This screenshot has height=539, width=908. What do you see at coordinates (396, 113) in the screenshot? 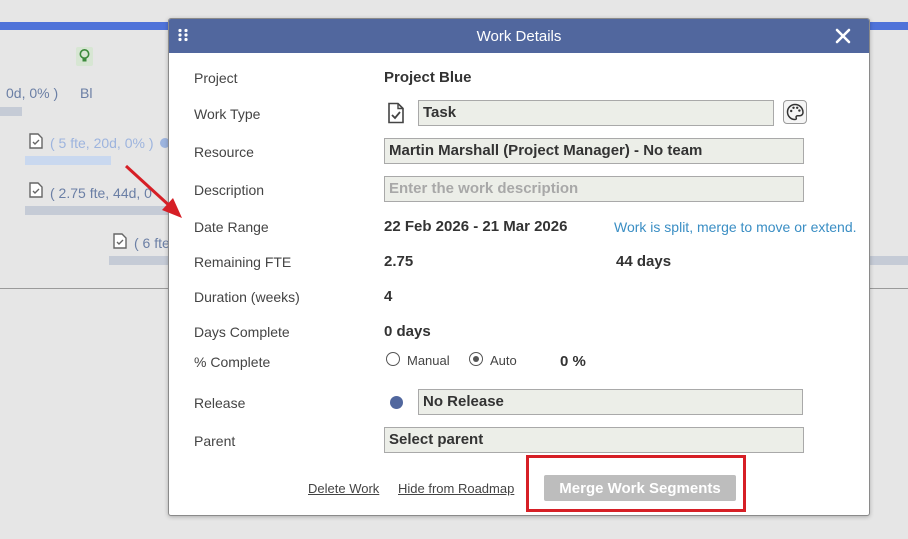
I see `document-check-icon` at bounding box center [396, 113].